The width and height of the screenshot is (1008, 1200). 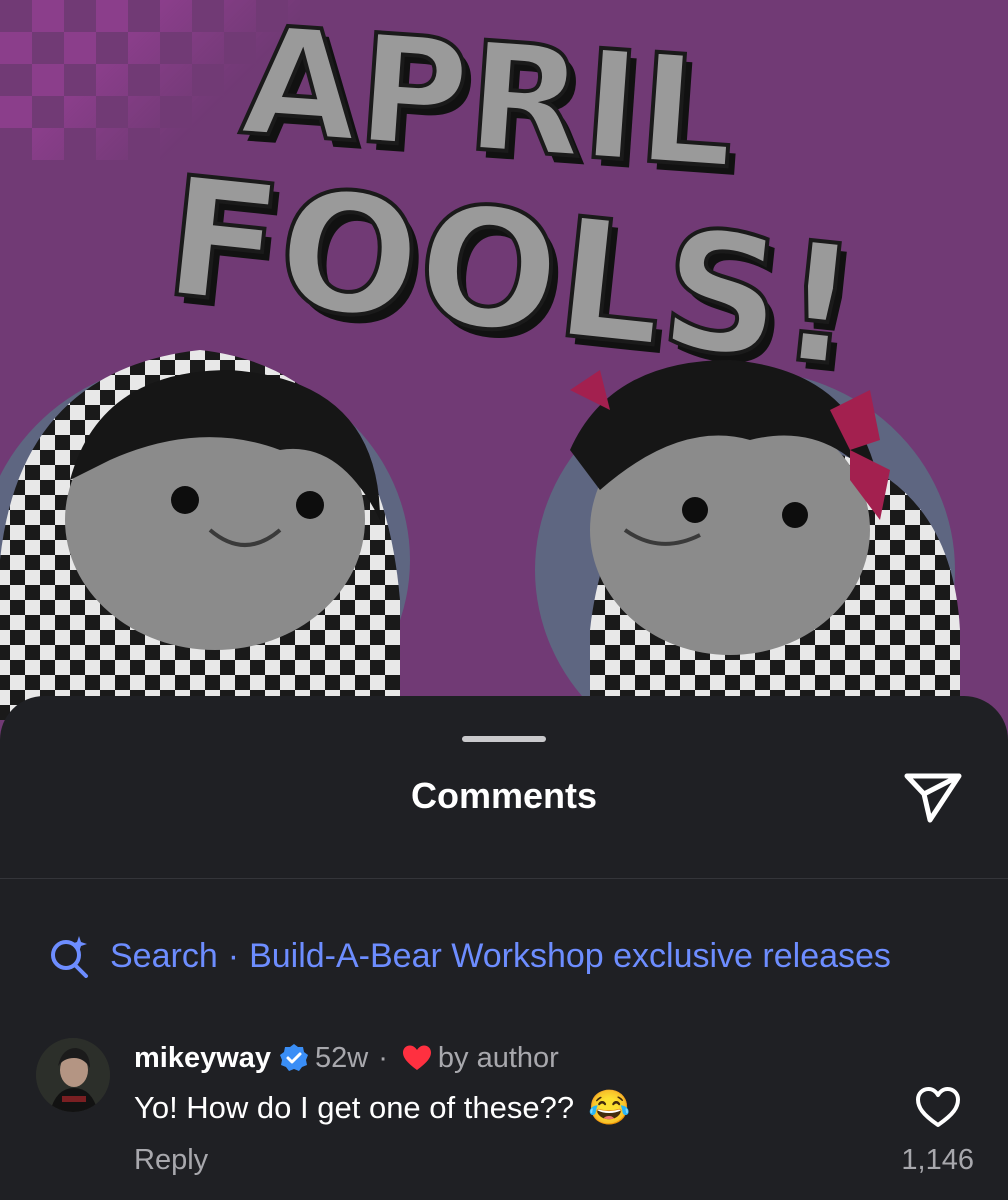 I want to click on reply-button: Reply, so click(x=171, y=1160).